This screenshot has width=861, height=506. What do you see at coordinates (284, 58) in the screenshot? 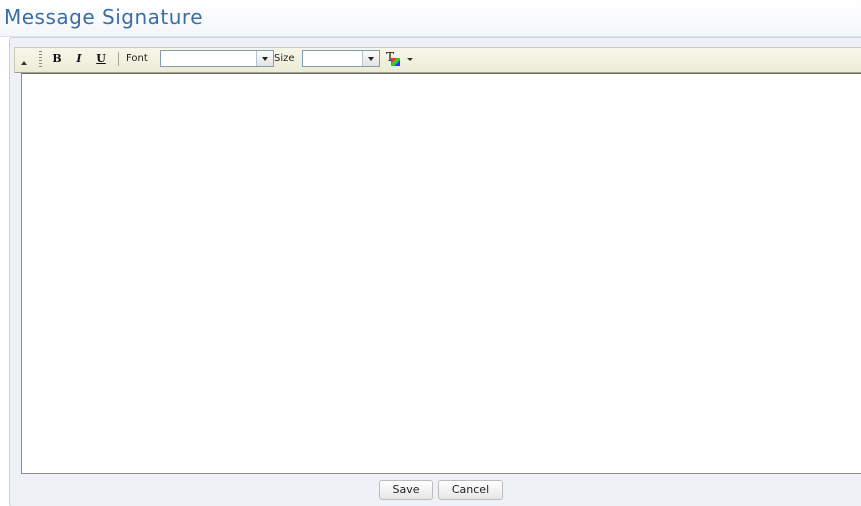
I see `size-label: Size` at bounding box center [284, 58].